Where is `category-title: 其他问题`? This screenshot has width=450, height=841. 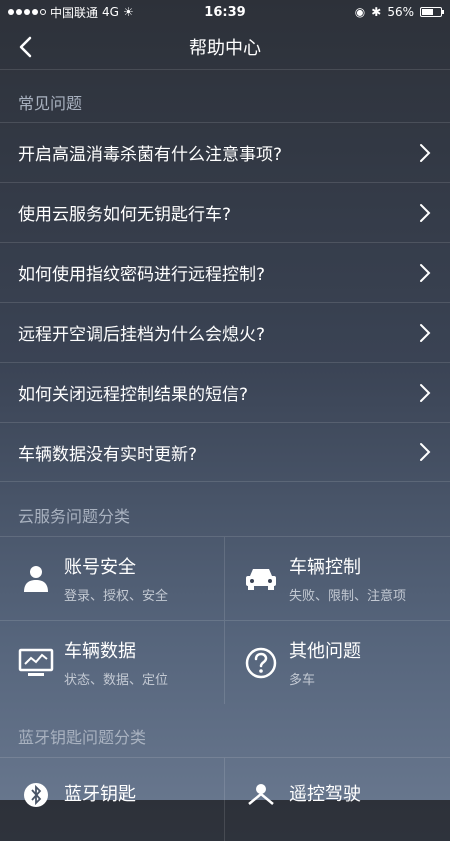
category-title: 其他问题 is located at coordinates (325, 651).